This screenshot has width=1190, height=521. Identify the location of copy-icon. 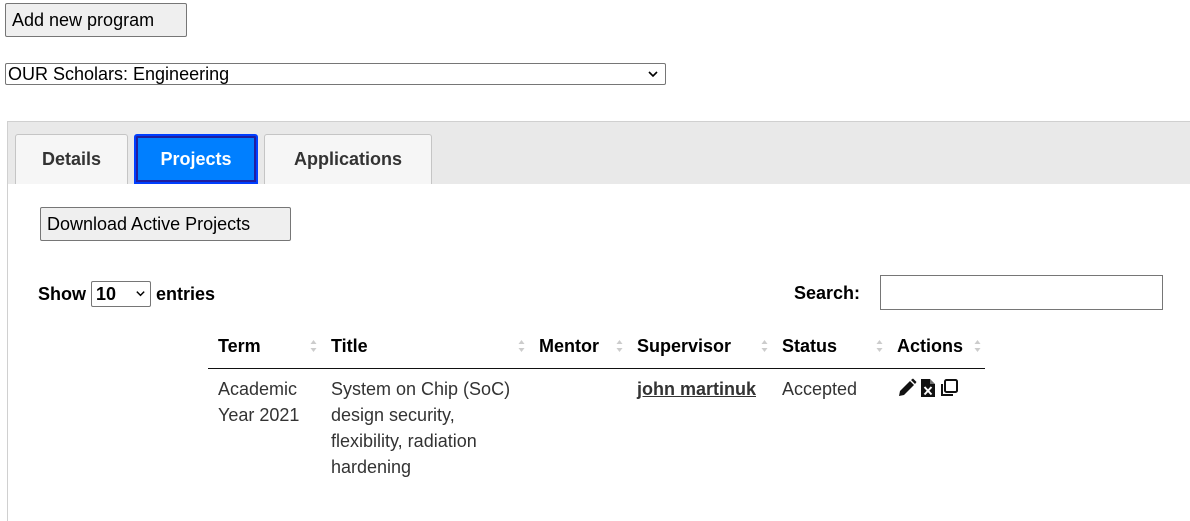
(949, 388).